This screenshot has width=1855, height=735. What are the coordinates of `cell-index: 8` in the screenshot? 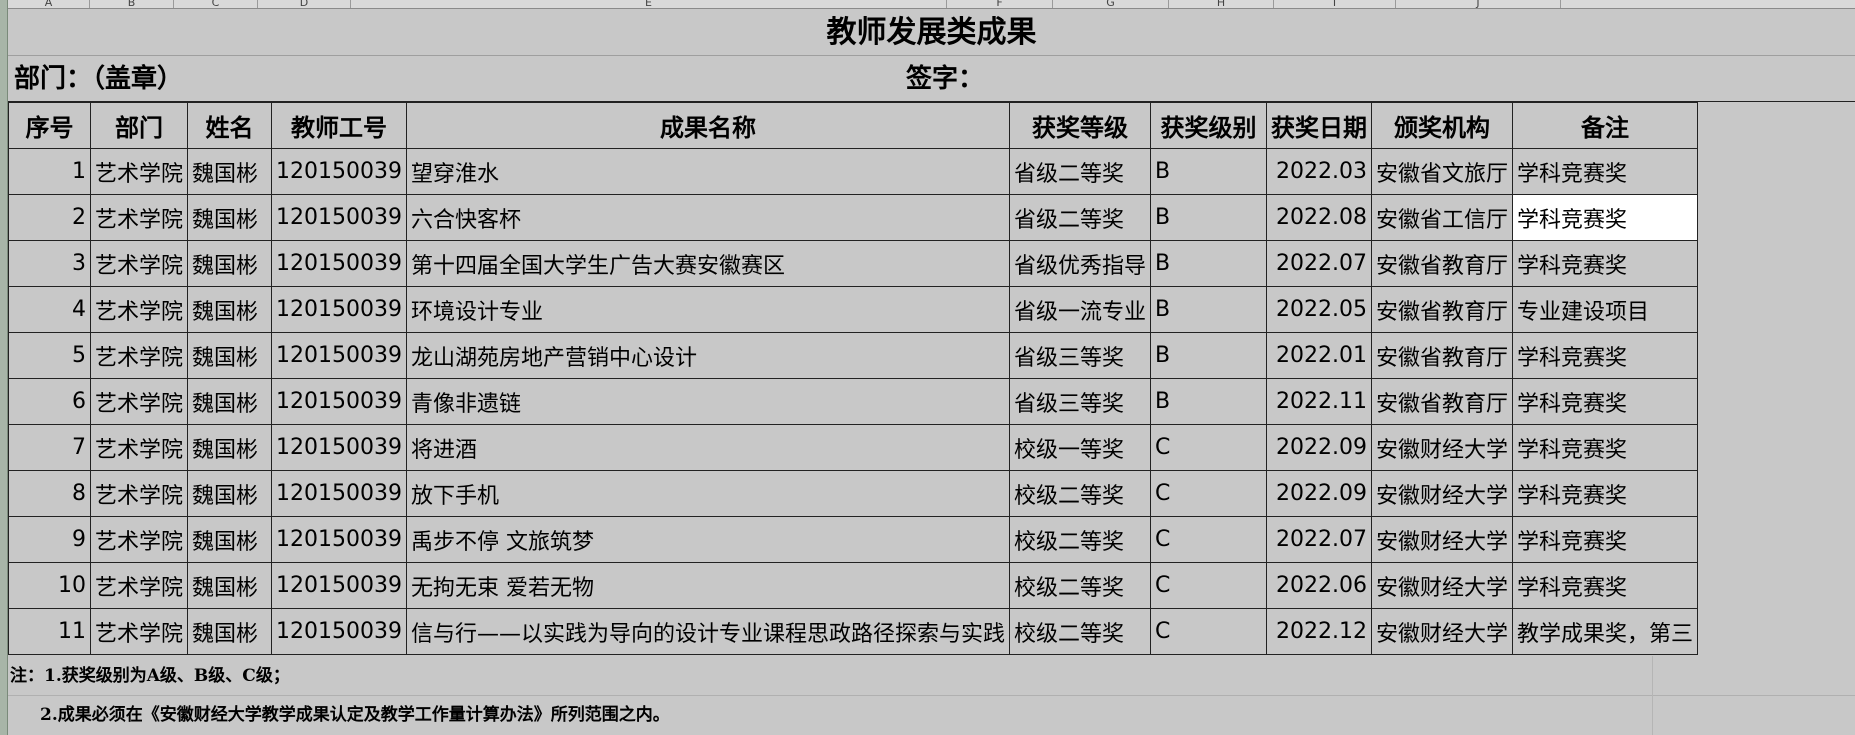 It's located at (49, 493).